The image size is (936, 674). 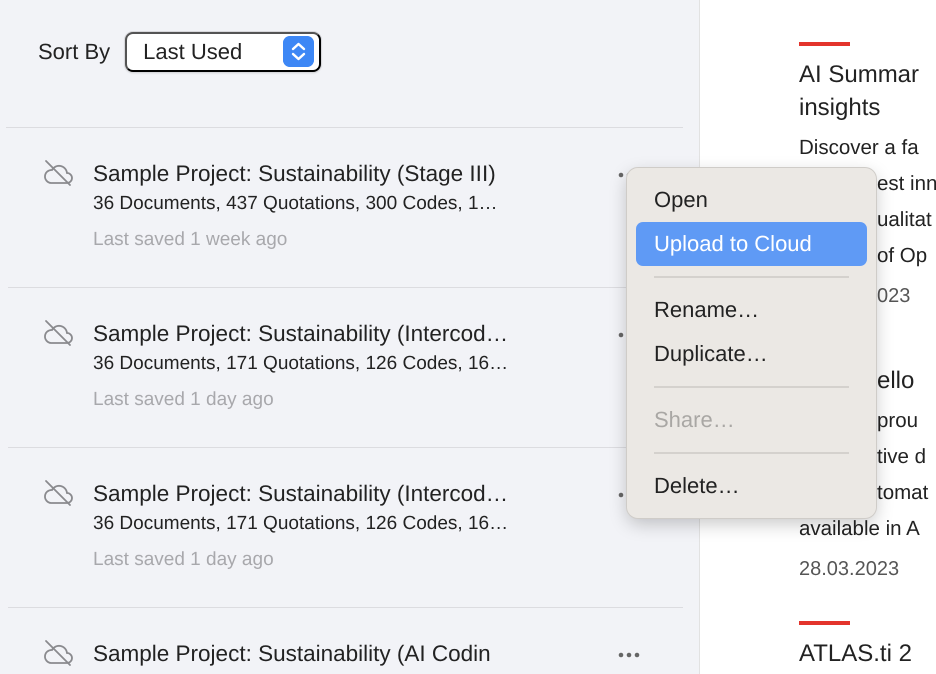 I want to click on news-text: Discover a fa, so click(x=859, y=148).